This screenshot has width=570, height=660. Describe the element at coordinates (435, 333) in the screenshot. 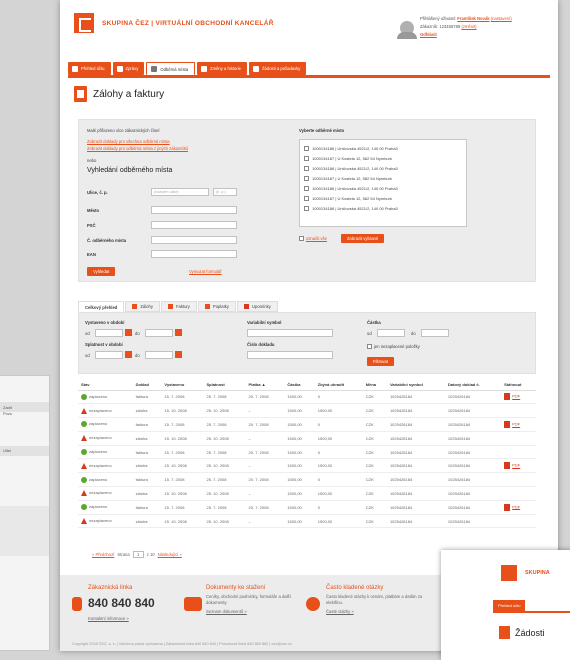

I see `amount-to-input` at that location.